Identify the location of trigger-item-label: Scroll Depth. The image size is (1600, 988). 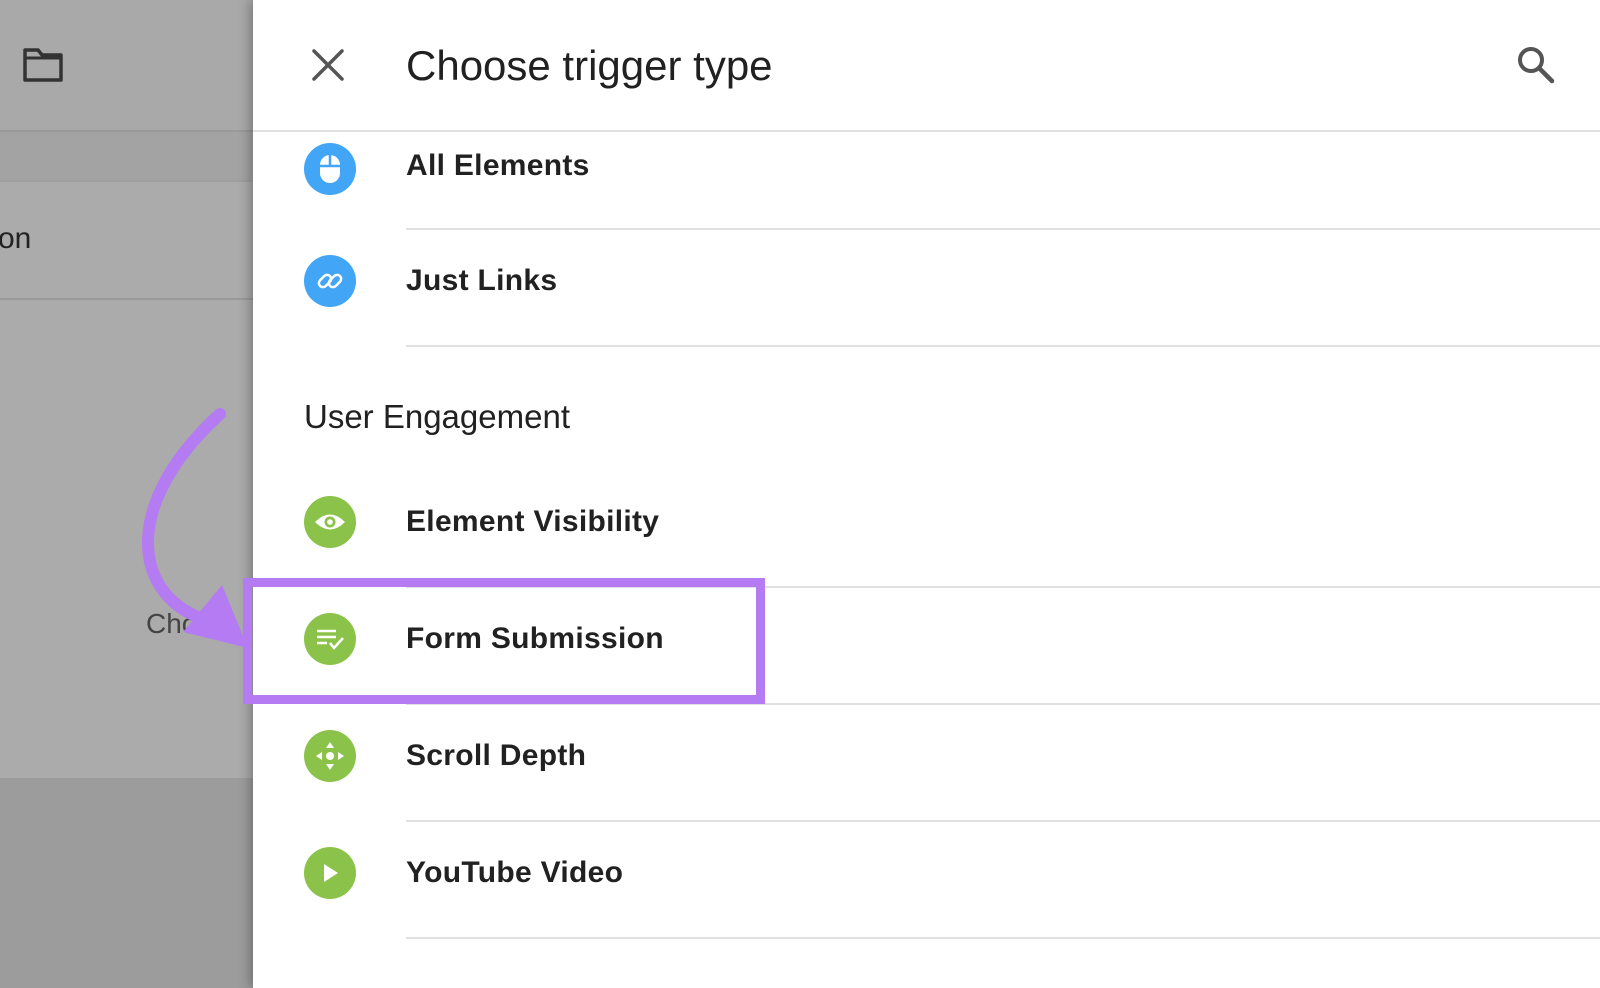
(496, 755).